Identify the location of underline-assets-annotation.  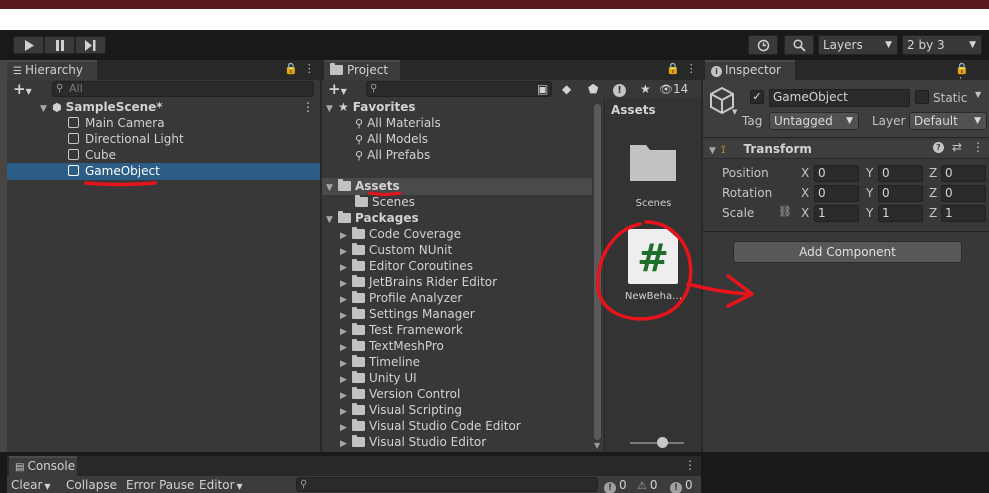
(385, 193).